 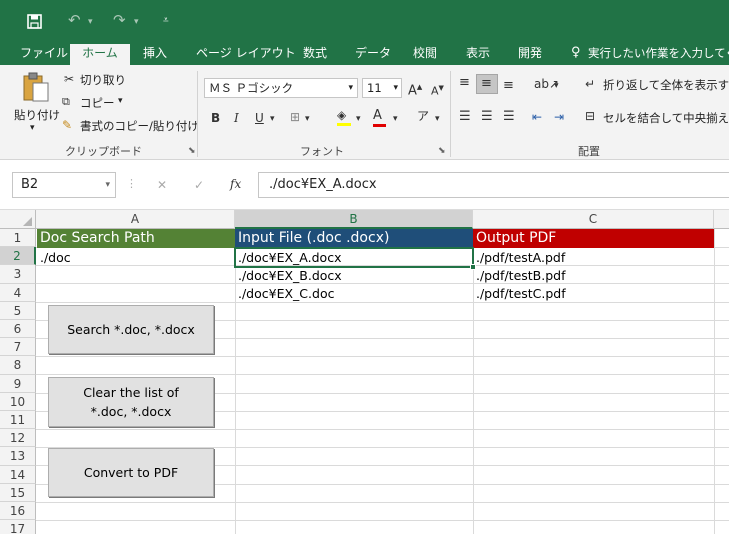 I want to click on wrap-text-button: 折り返して全体を表示する, so click(x=666, y=85).